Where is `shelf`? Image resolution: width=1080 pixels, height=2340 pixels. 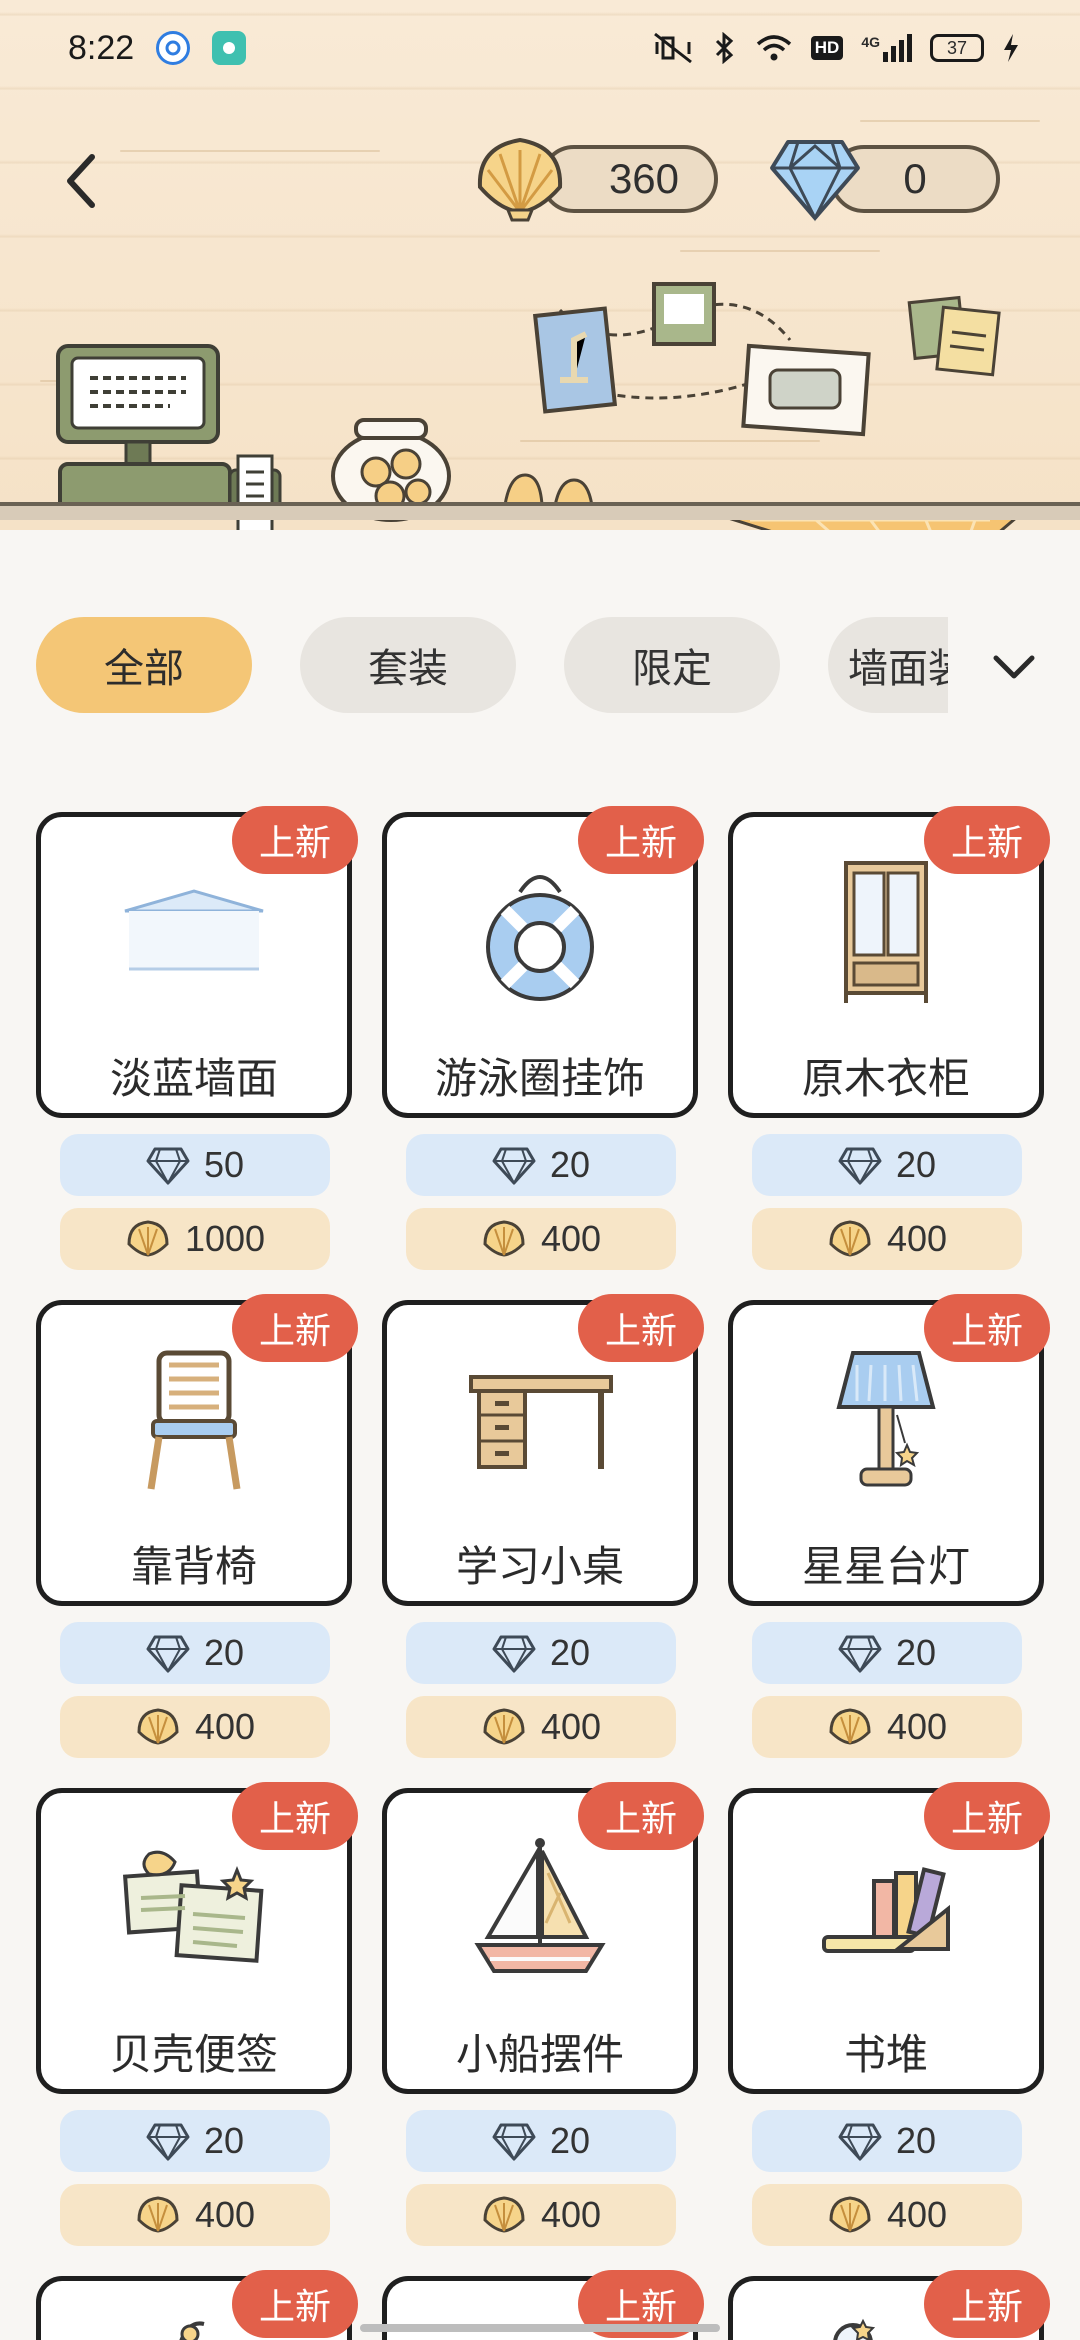 shelf is located at coordinates (540, 511).